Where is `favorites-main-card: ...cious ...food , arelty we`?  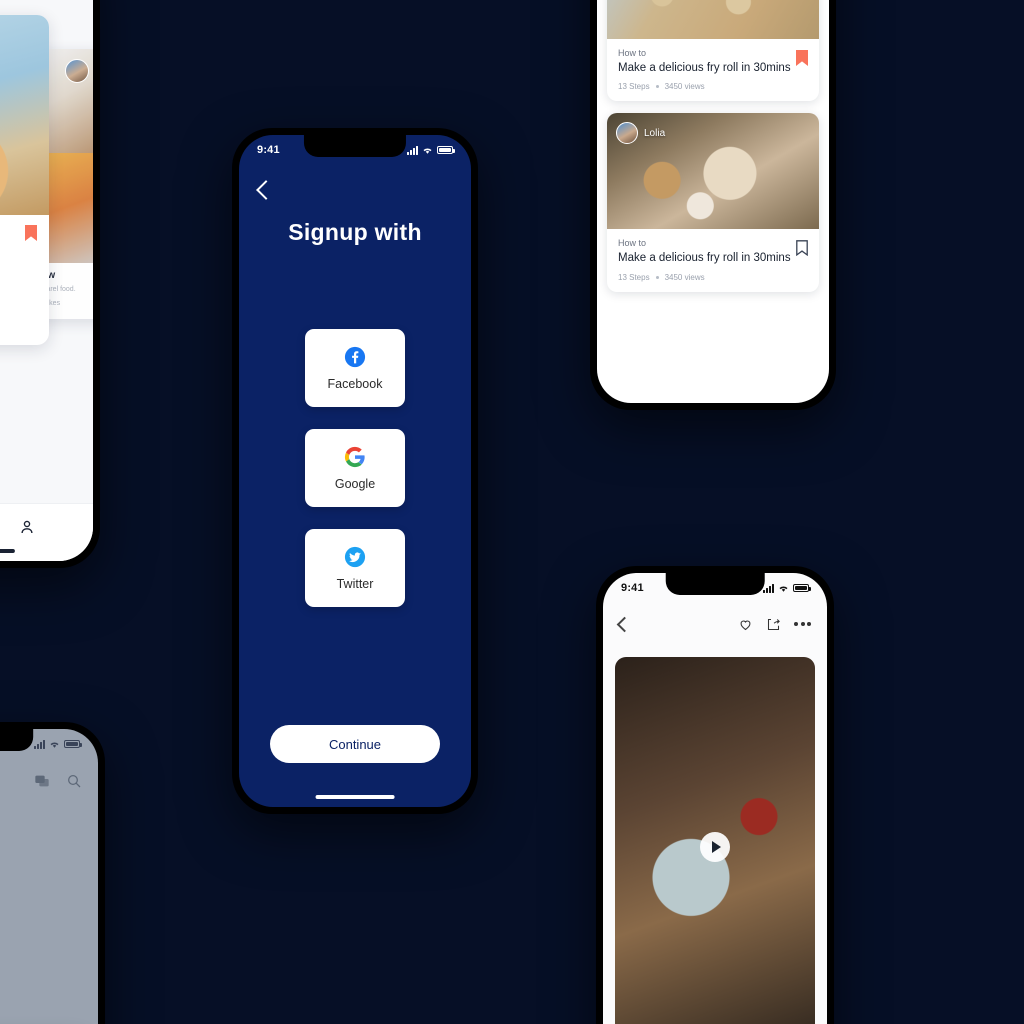
favorites-main-card: ...cious ...food , arelty we is located at coordinates (24, 180).